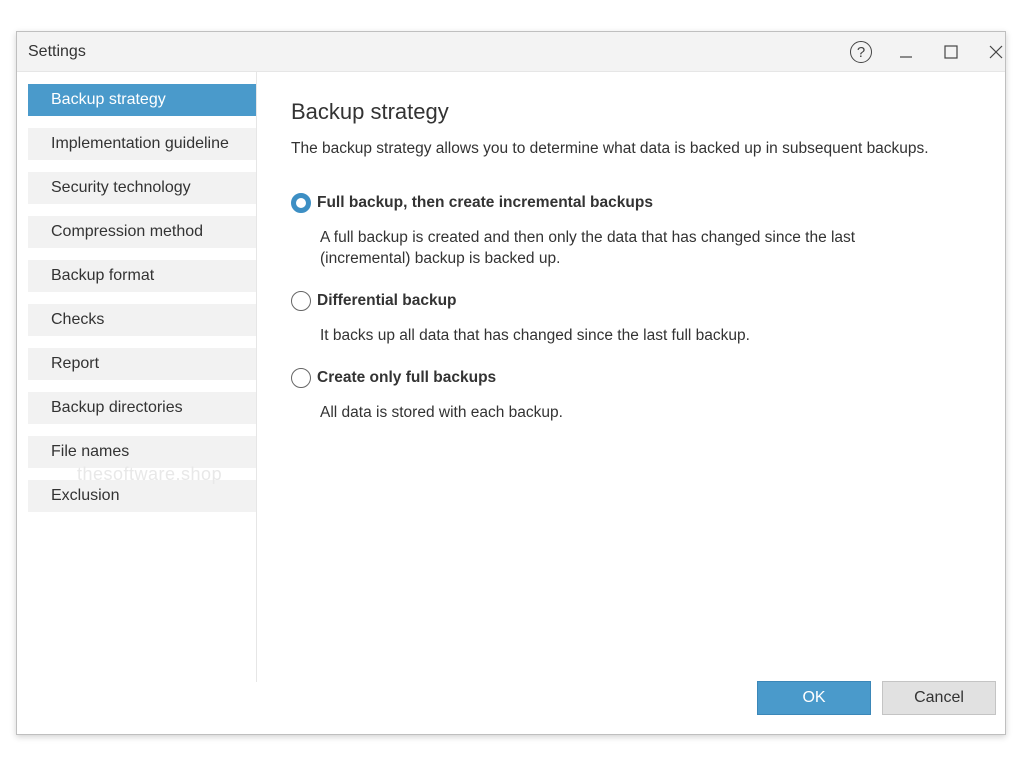 This screenshot has width=1024, height=768. Describe the element at coordinates (406, 378) in the screenshot. I see `option-label: Create only full backups` at that location.